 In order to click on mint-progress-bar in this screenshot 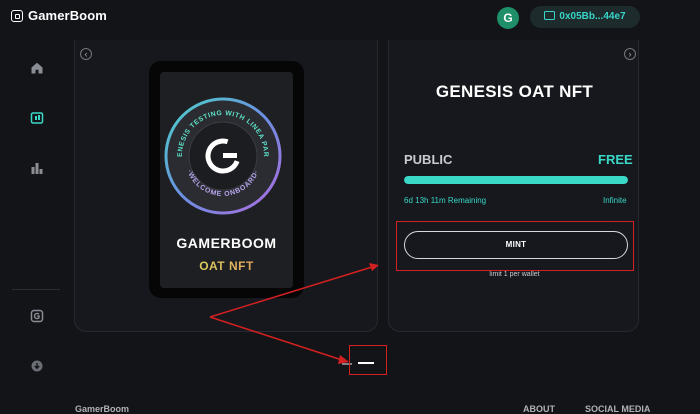, I will do `click(516, 180)`.